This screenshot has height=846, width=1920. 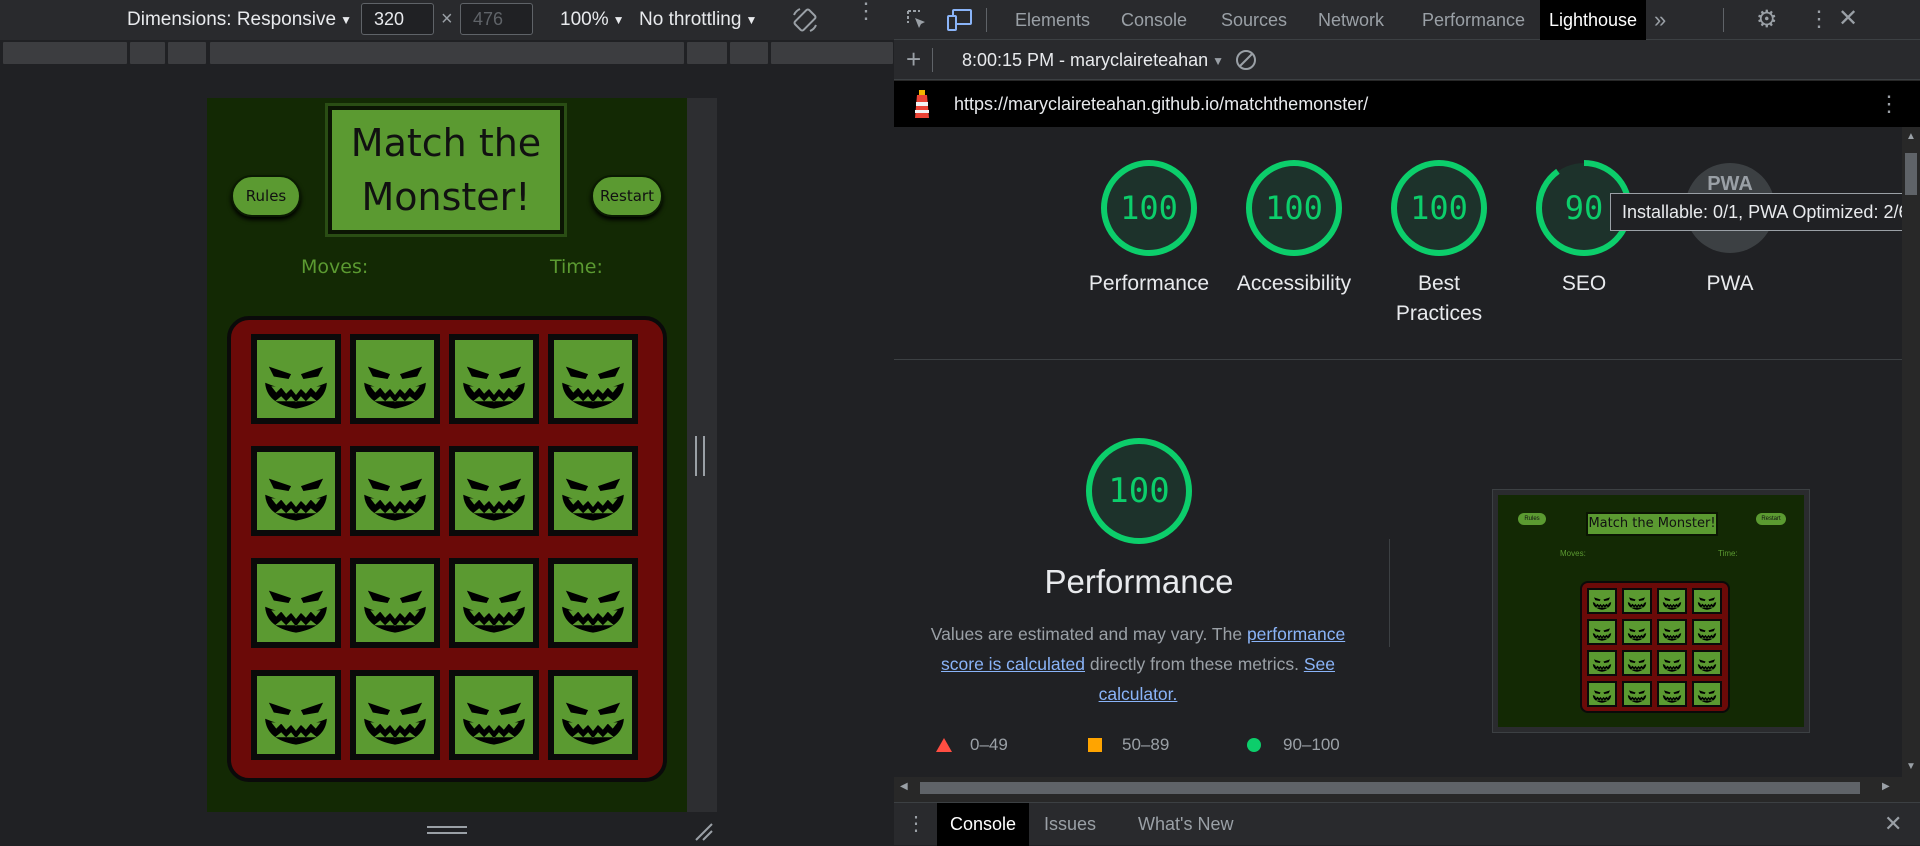 What do you see at coordinates (913, 59) in the screenshot?
I see `new-report-plus-icon: +` at bounding box center [913, 59].